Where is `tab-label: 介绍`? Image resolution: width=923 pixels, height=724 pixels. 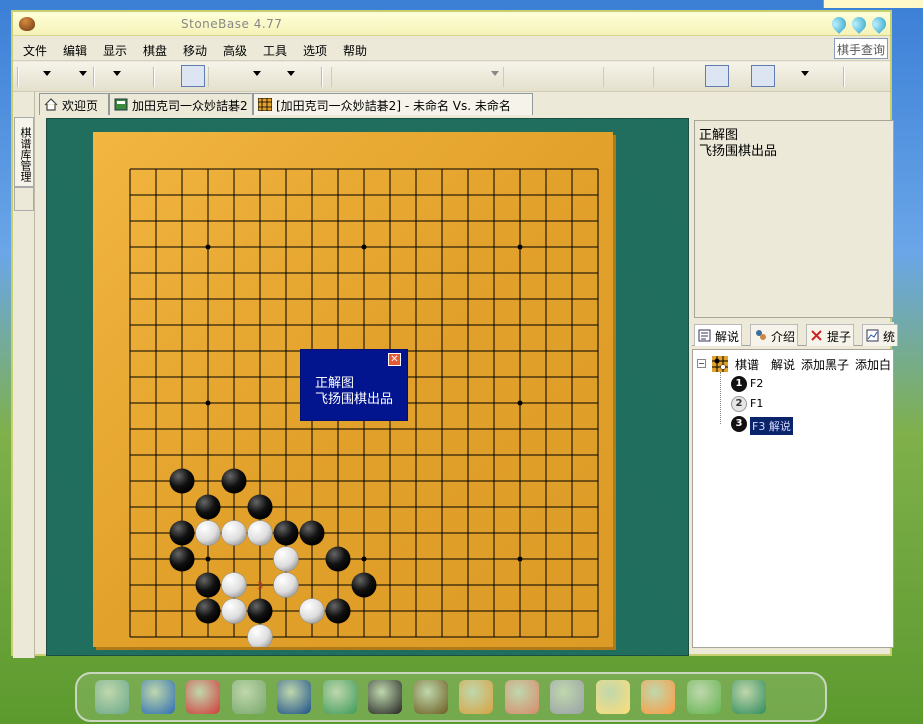
tab-label: 介绍 is located at coordinates (783, 337).